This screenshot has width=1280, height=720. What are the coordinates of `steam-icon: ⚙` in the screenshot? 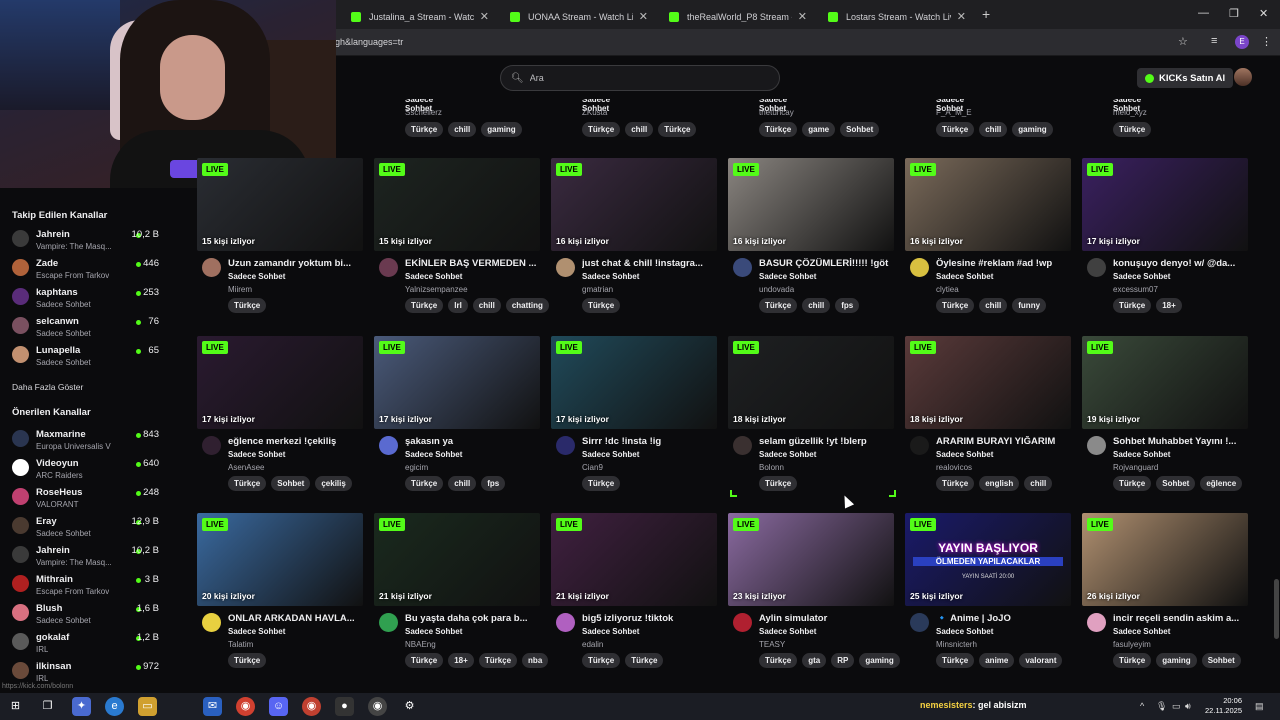 It's located at (409, 706).